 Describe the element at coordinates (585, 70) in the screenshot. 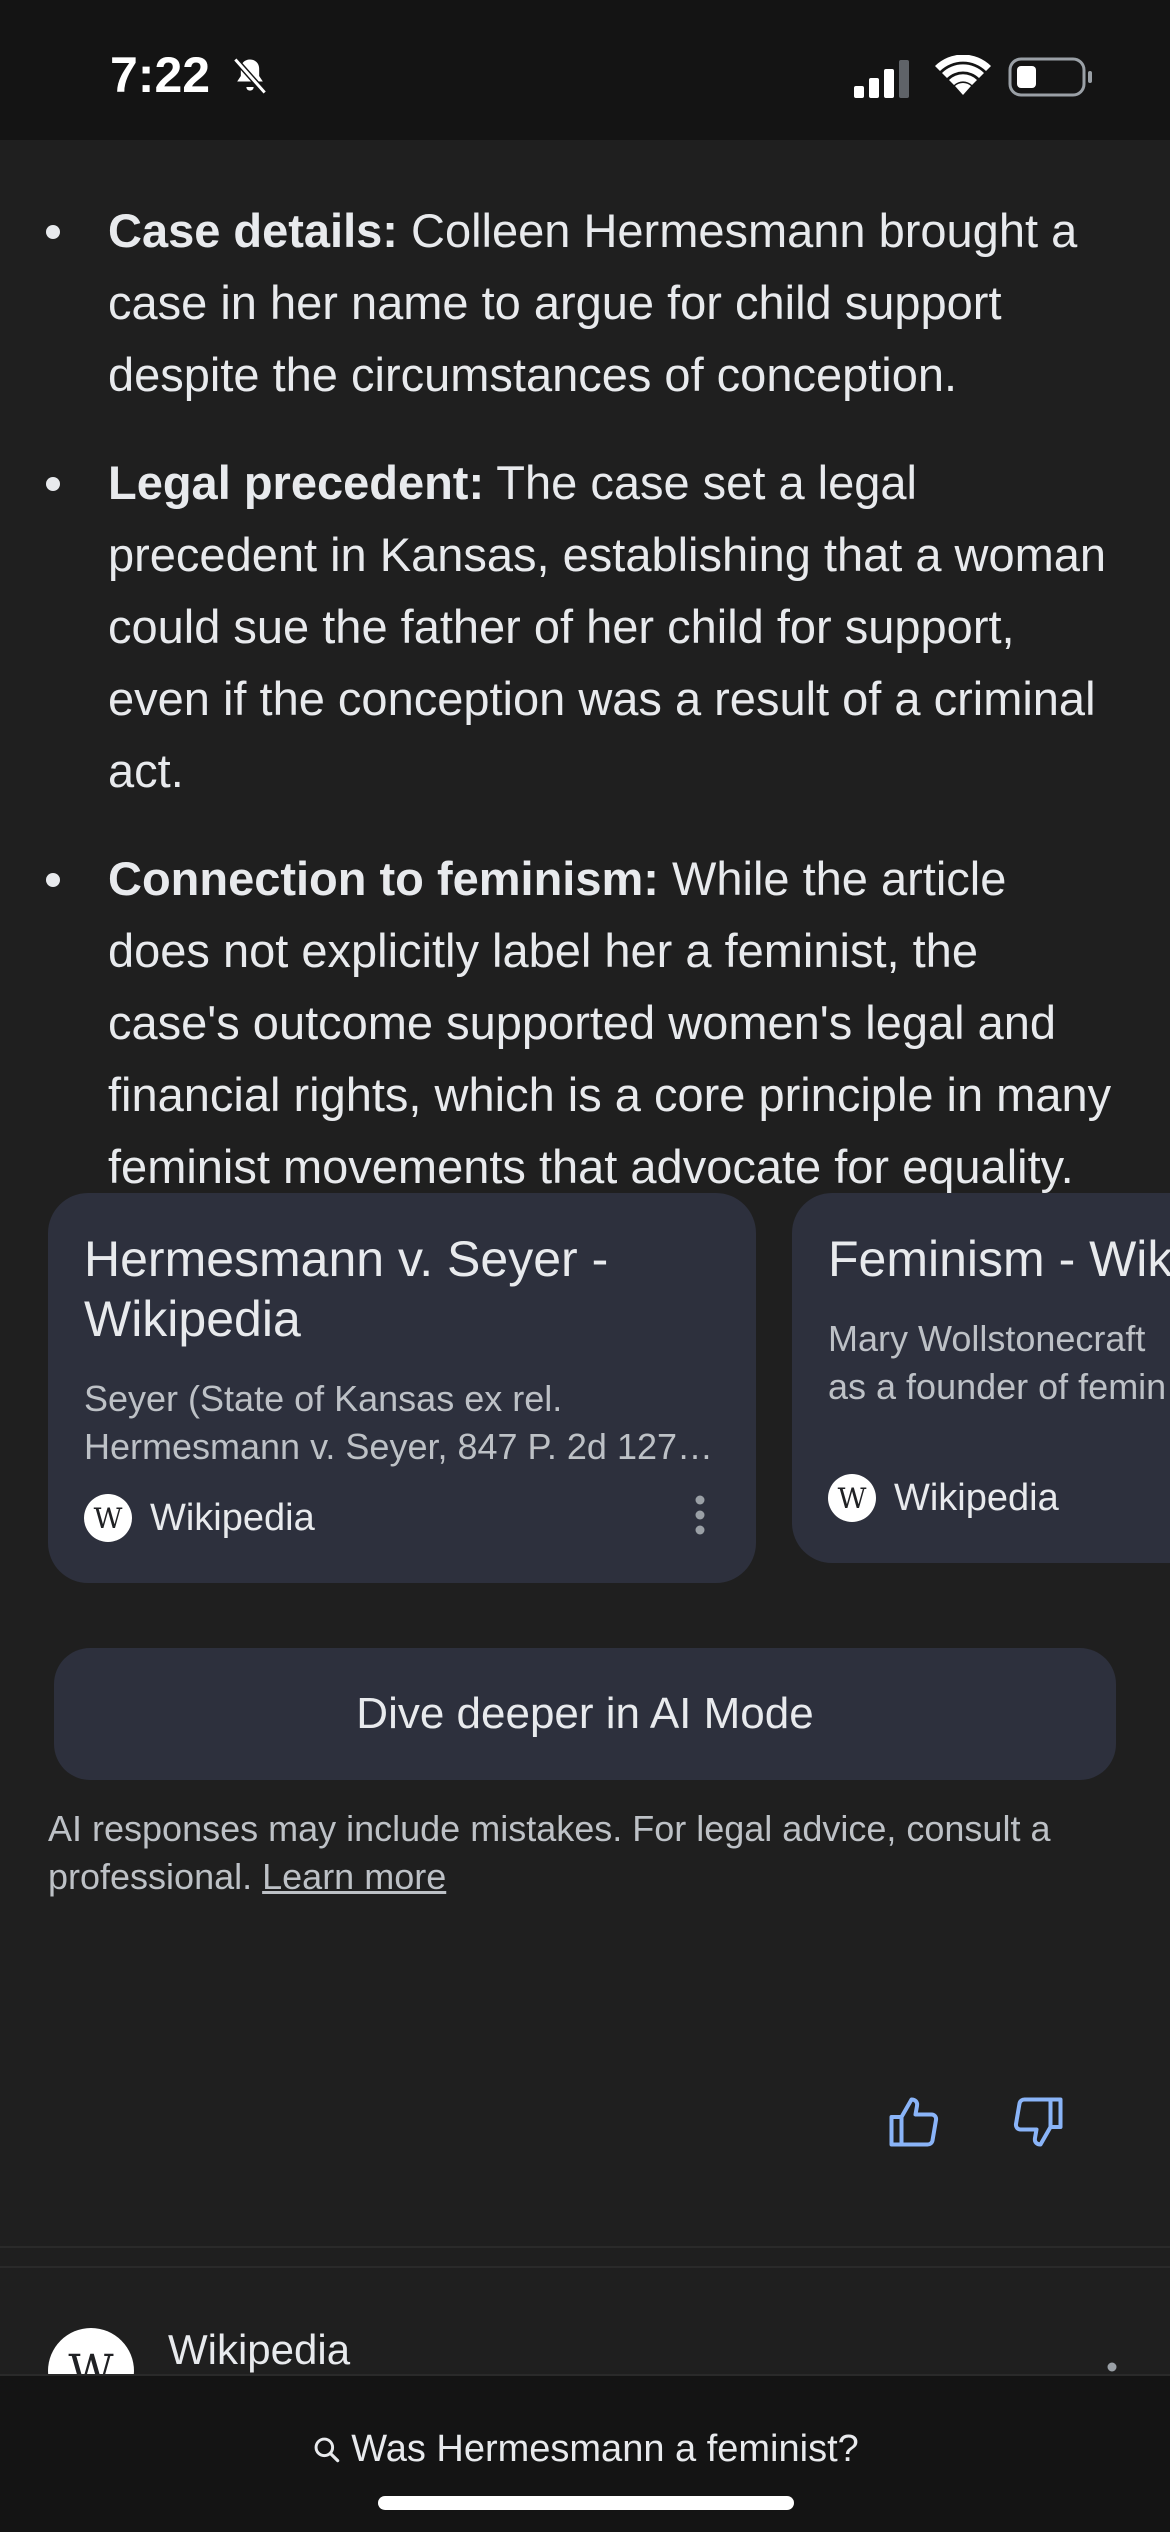

I see `status-bar: 7:22` at that location.